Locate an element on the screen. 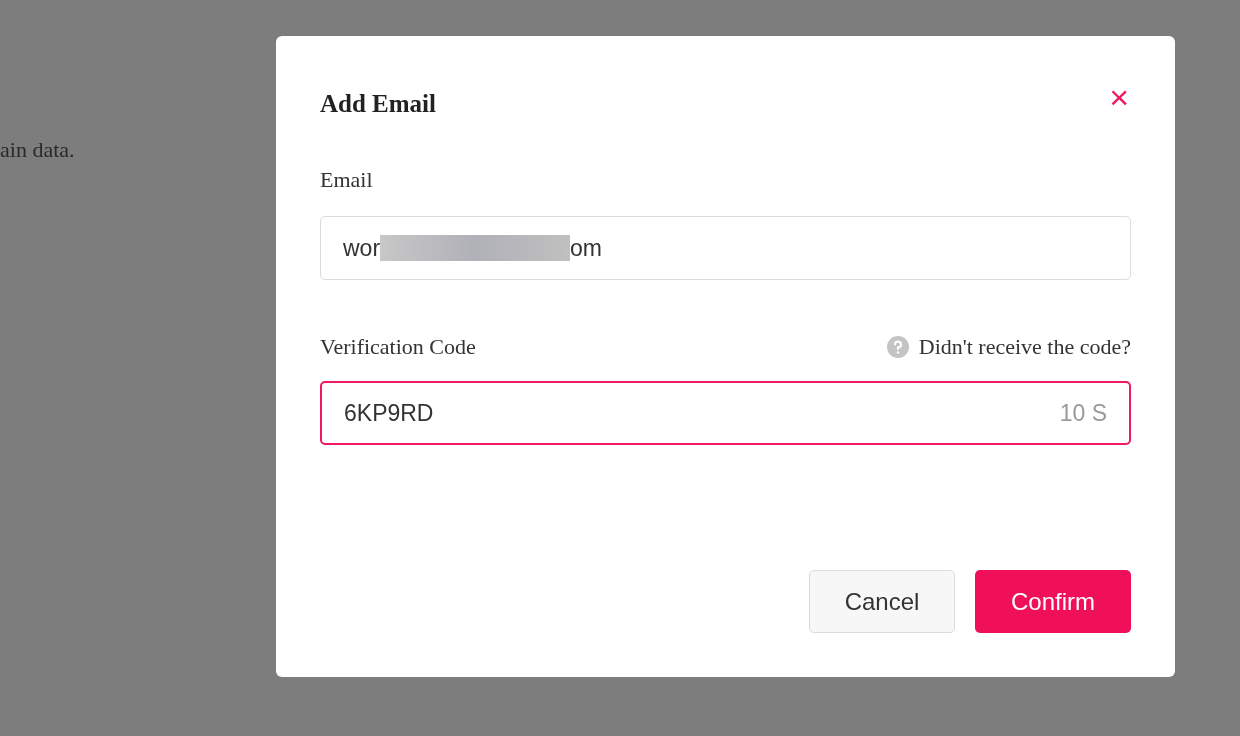 The image size is (1240, 736). background-text: ain data. is located at coordinates (37, 150).